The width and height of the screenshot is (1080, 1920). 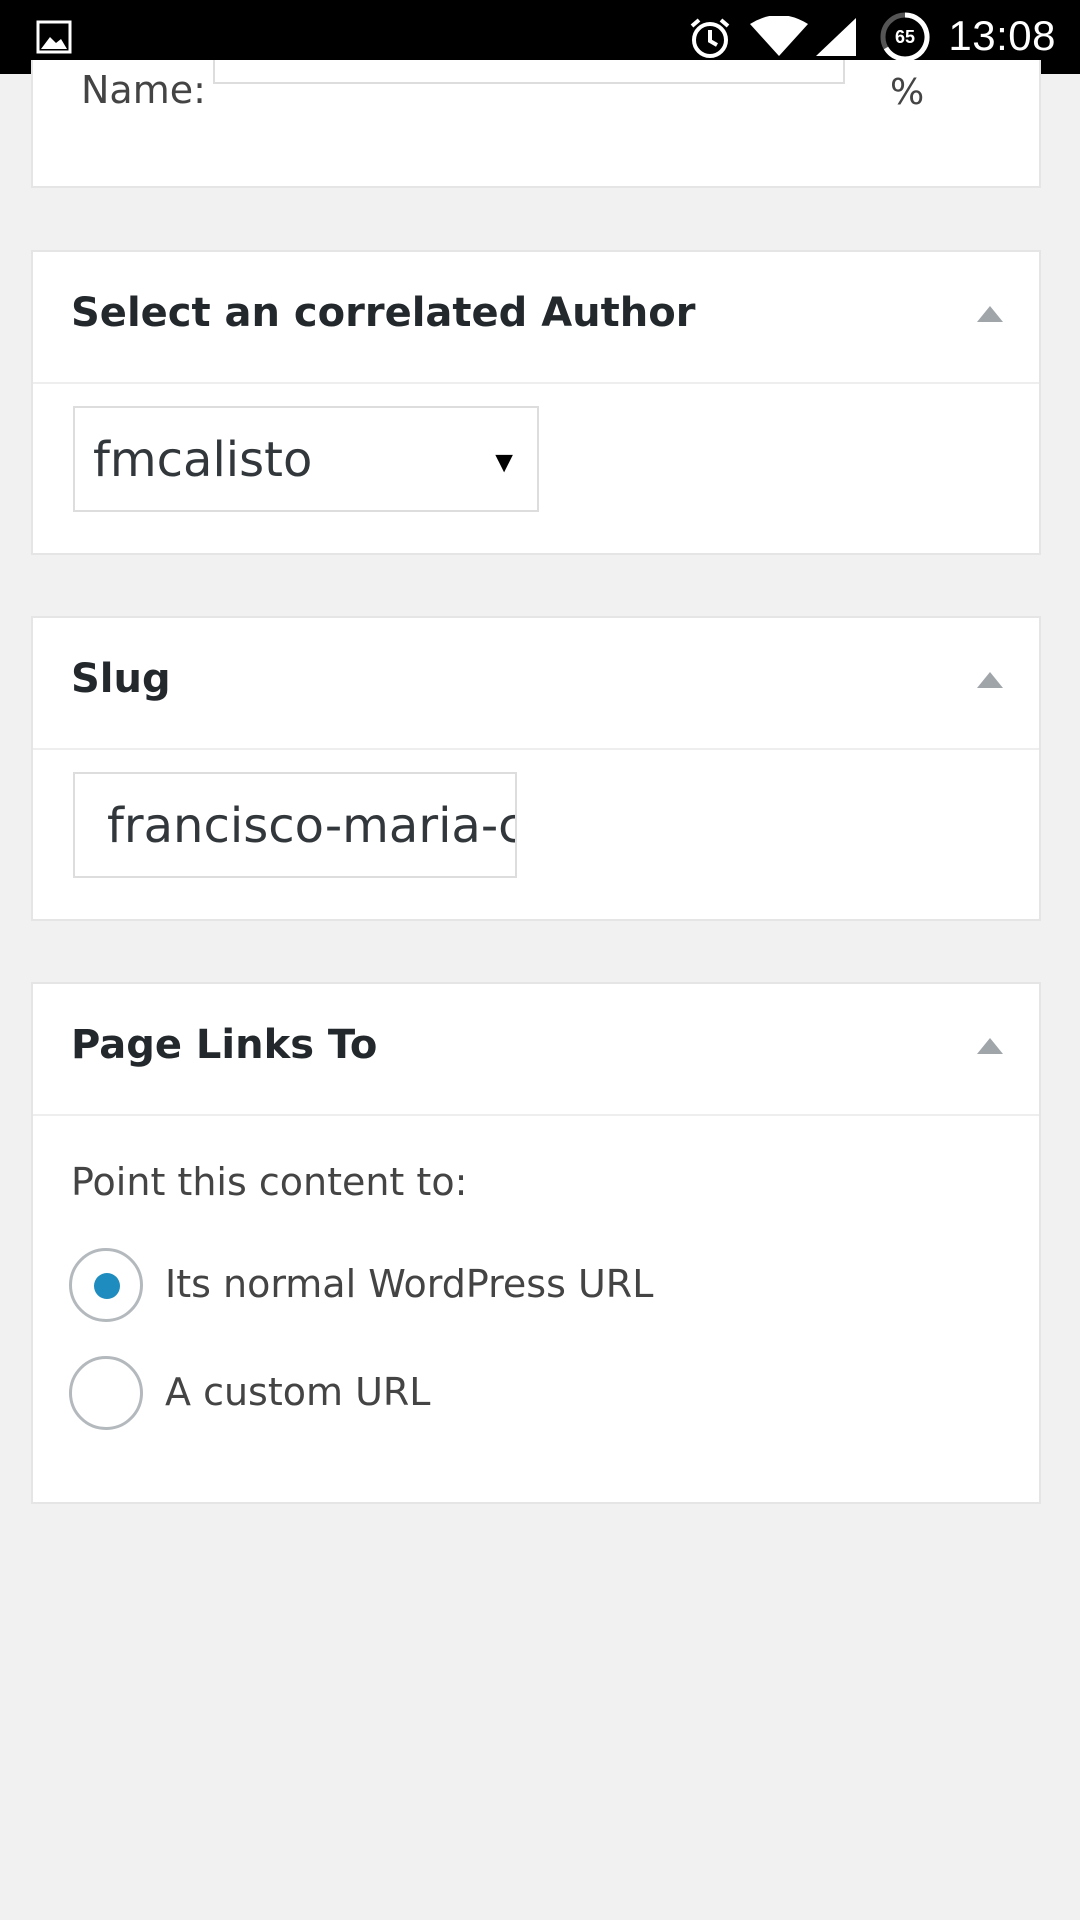 I want to click on slug-box-header: Slug, so click(x=536, y=684).